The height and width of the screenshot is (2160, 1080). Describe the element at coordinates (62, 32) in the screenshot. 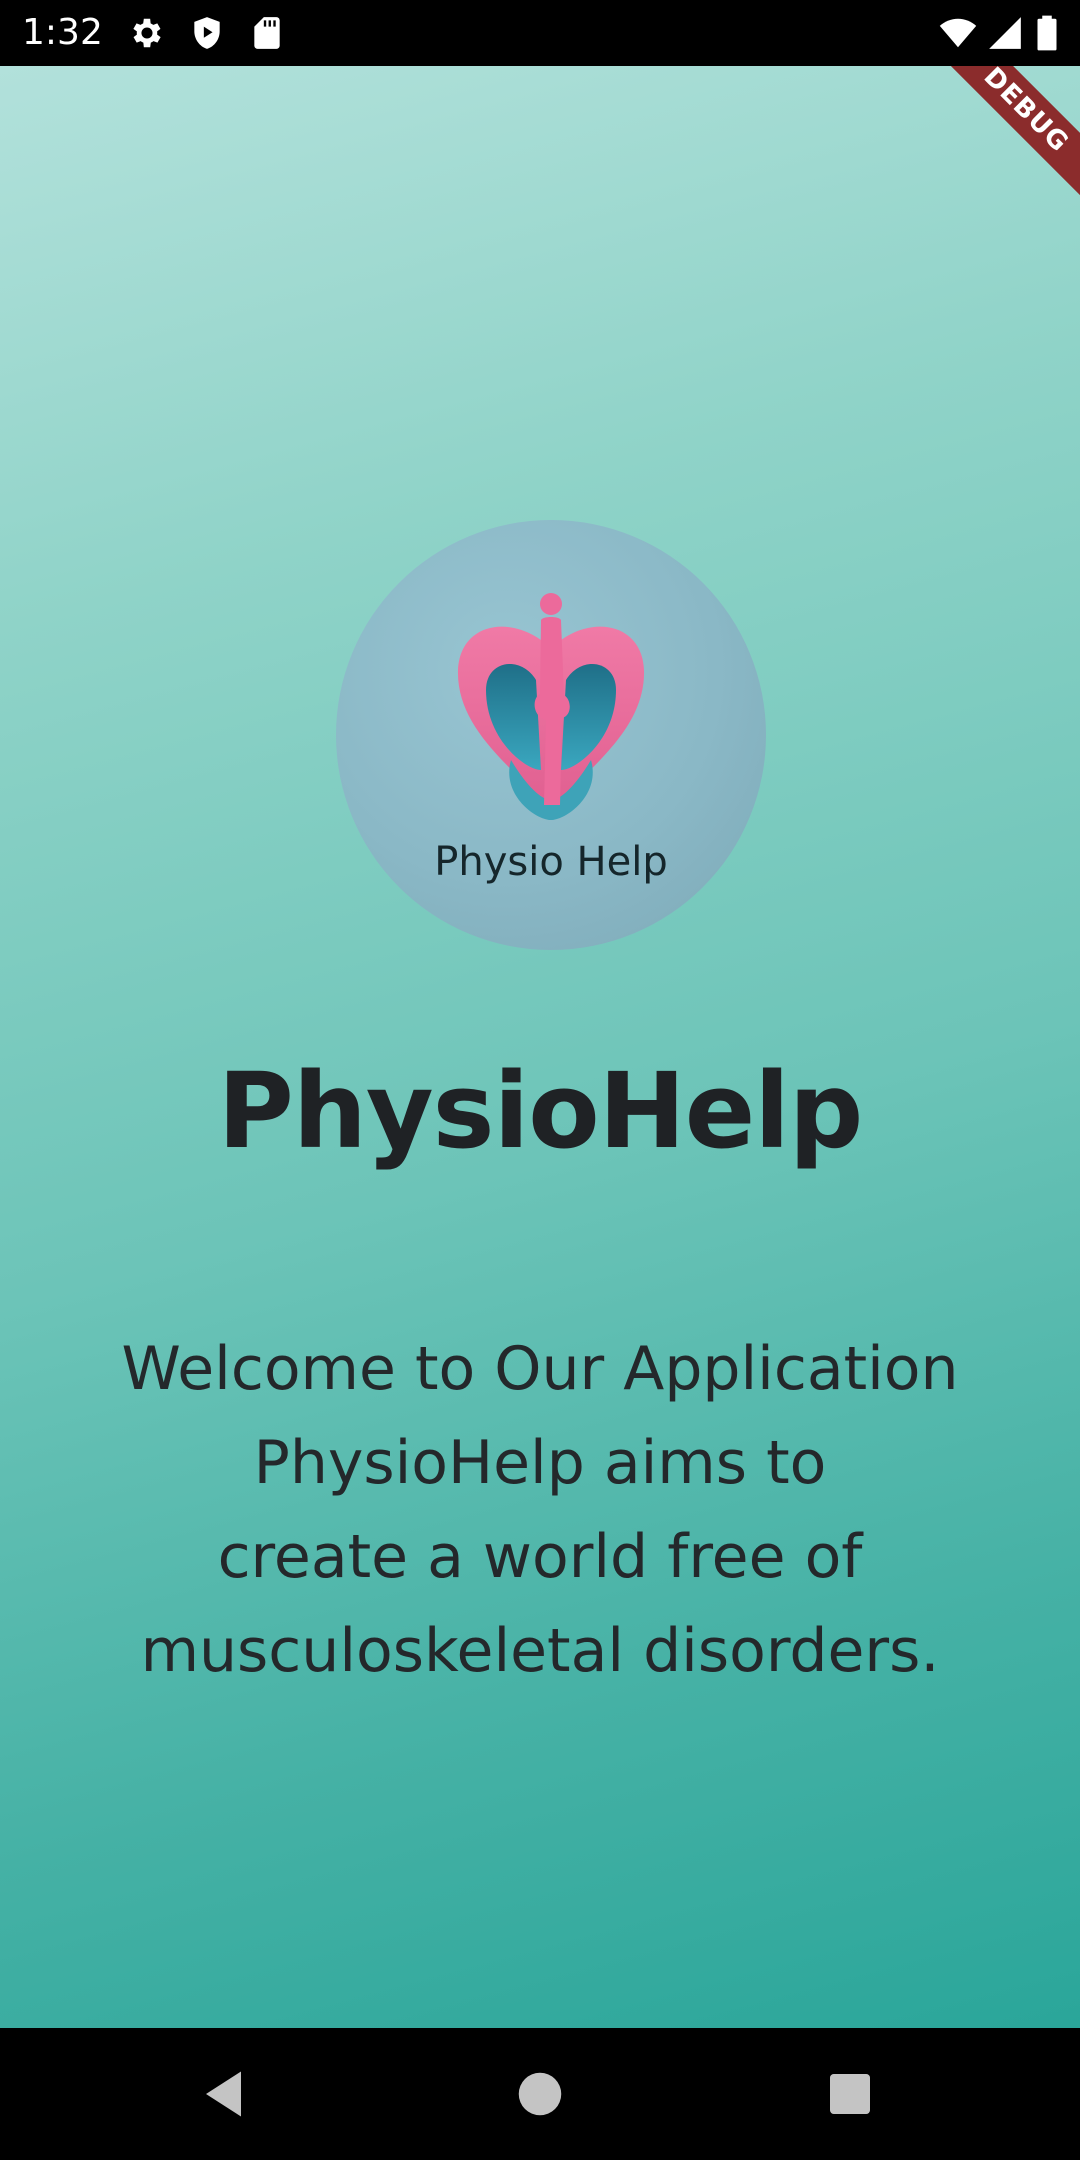

I see `status-time: 1:32` at that location.